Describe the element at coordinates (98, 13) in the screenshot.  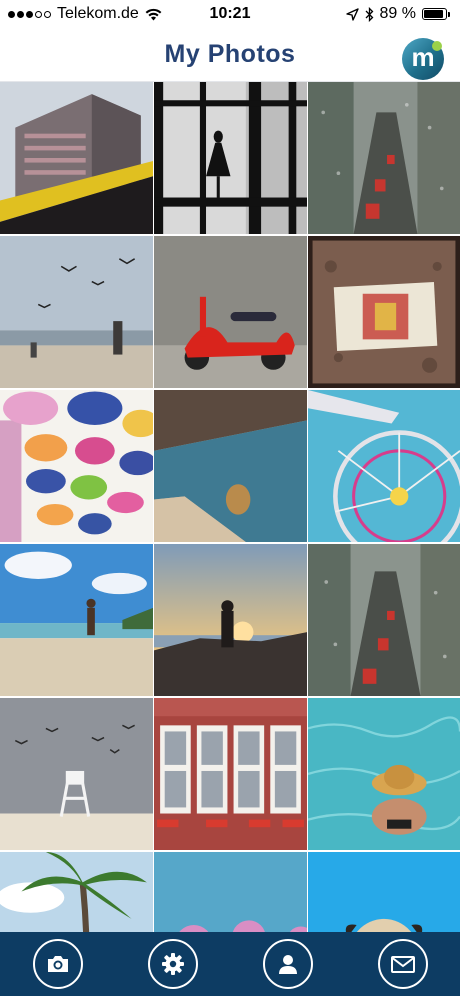
I see `carrier-name: Telekom.de` at that location.